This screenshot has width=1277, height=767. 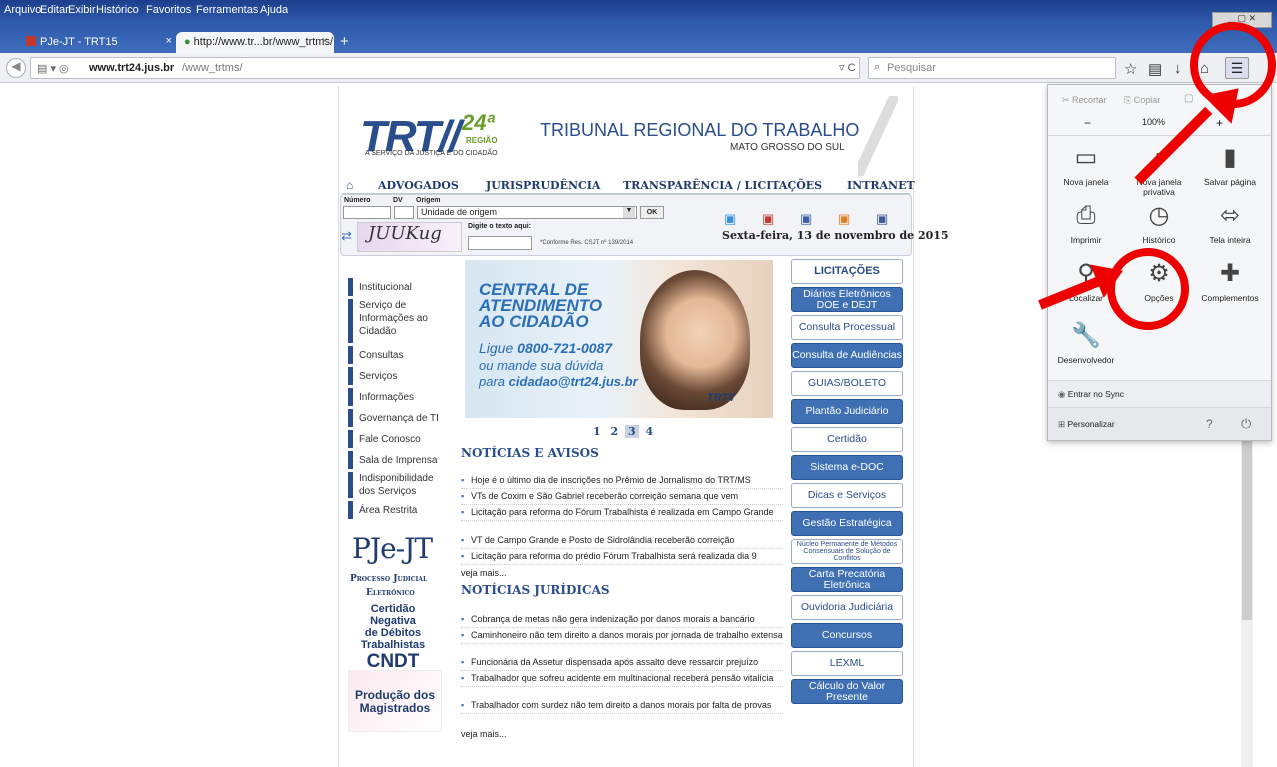 What do you see at coordinates (1230, 166) in the screenshot?
I see `panel-salvar-pagina: ▮ Salvar página` at bounding box center [1230, 166].